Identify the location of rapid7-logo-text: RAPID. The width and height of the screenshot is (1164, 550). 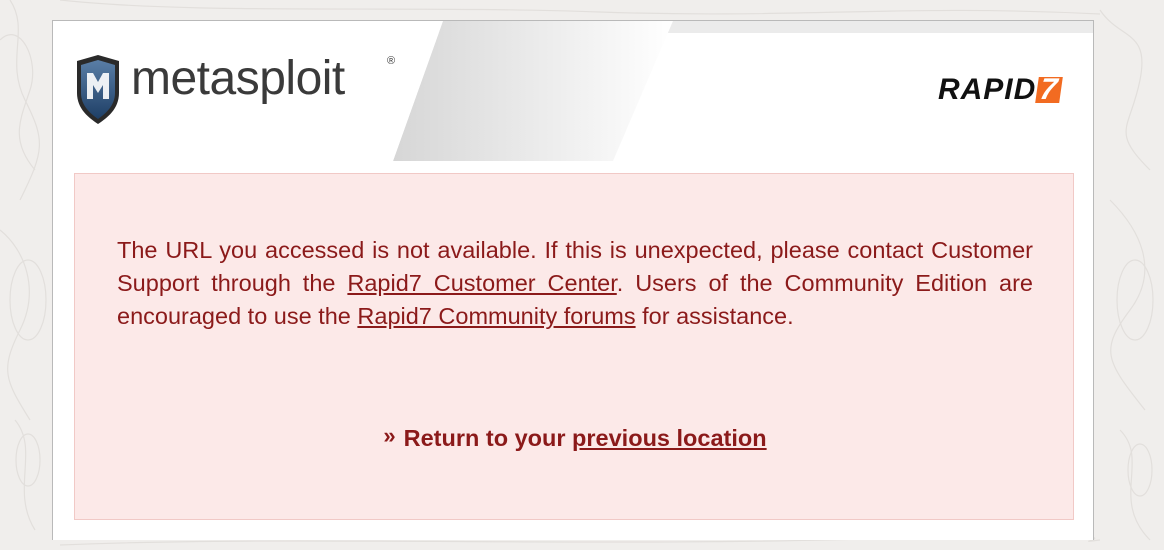
(987, 89).